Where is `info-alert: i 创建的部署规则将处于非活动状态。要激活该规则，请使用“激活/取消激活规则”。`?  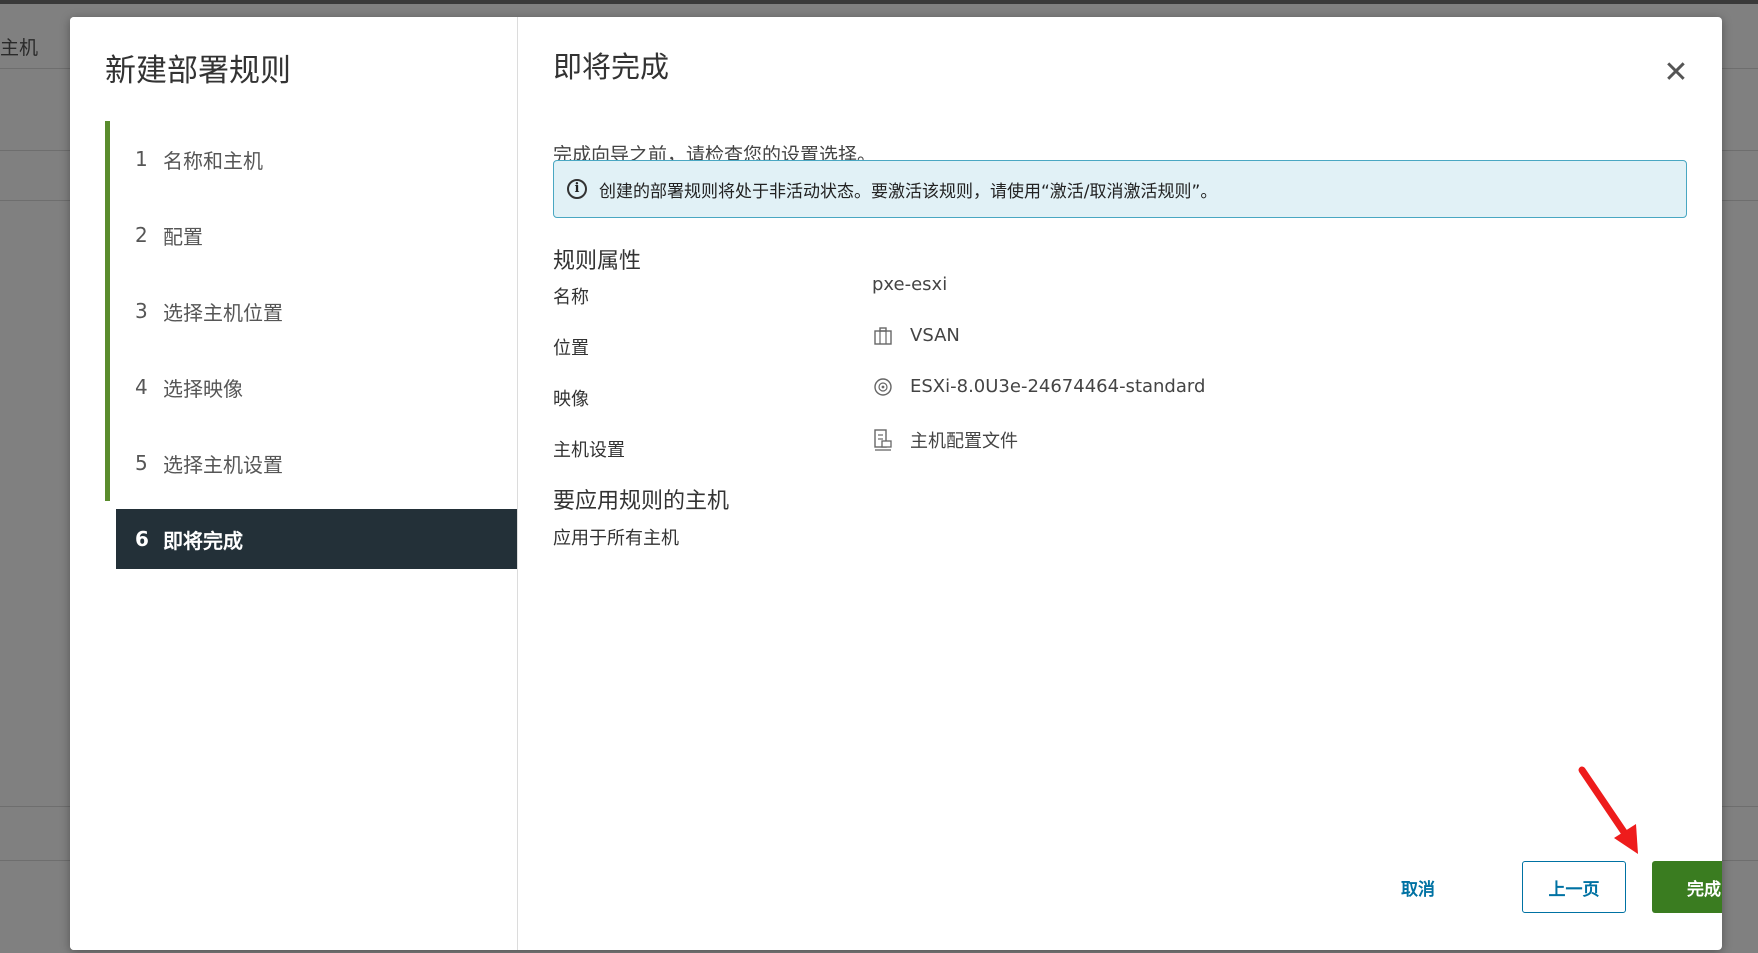 info-alert: i 创建的部署规则将处于非活动状态。要激活该规则，请使用“激活/取消激活规则”。 is located at coordinates (1120, 189).